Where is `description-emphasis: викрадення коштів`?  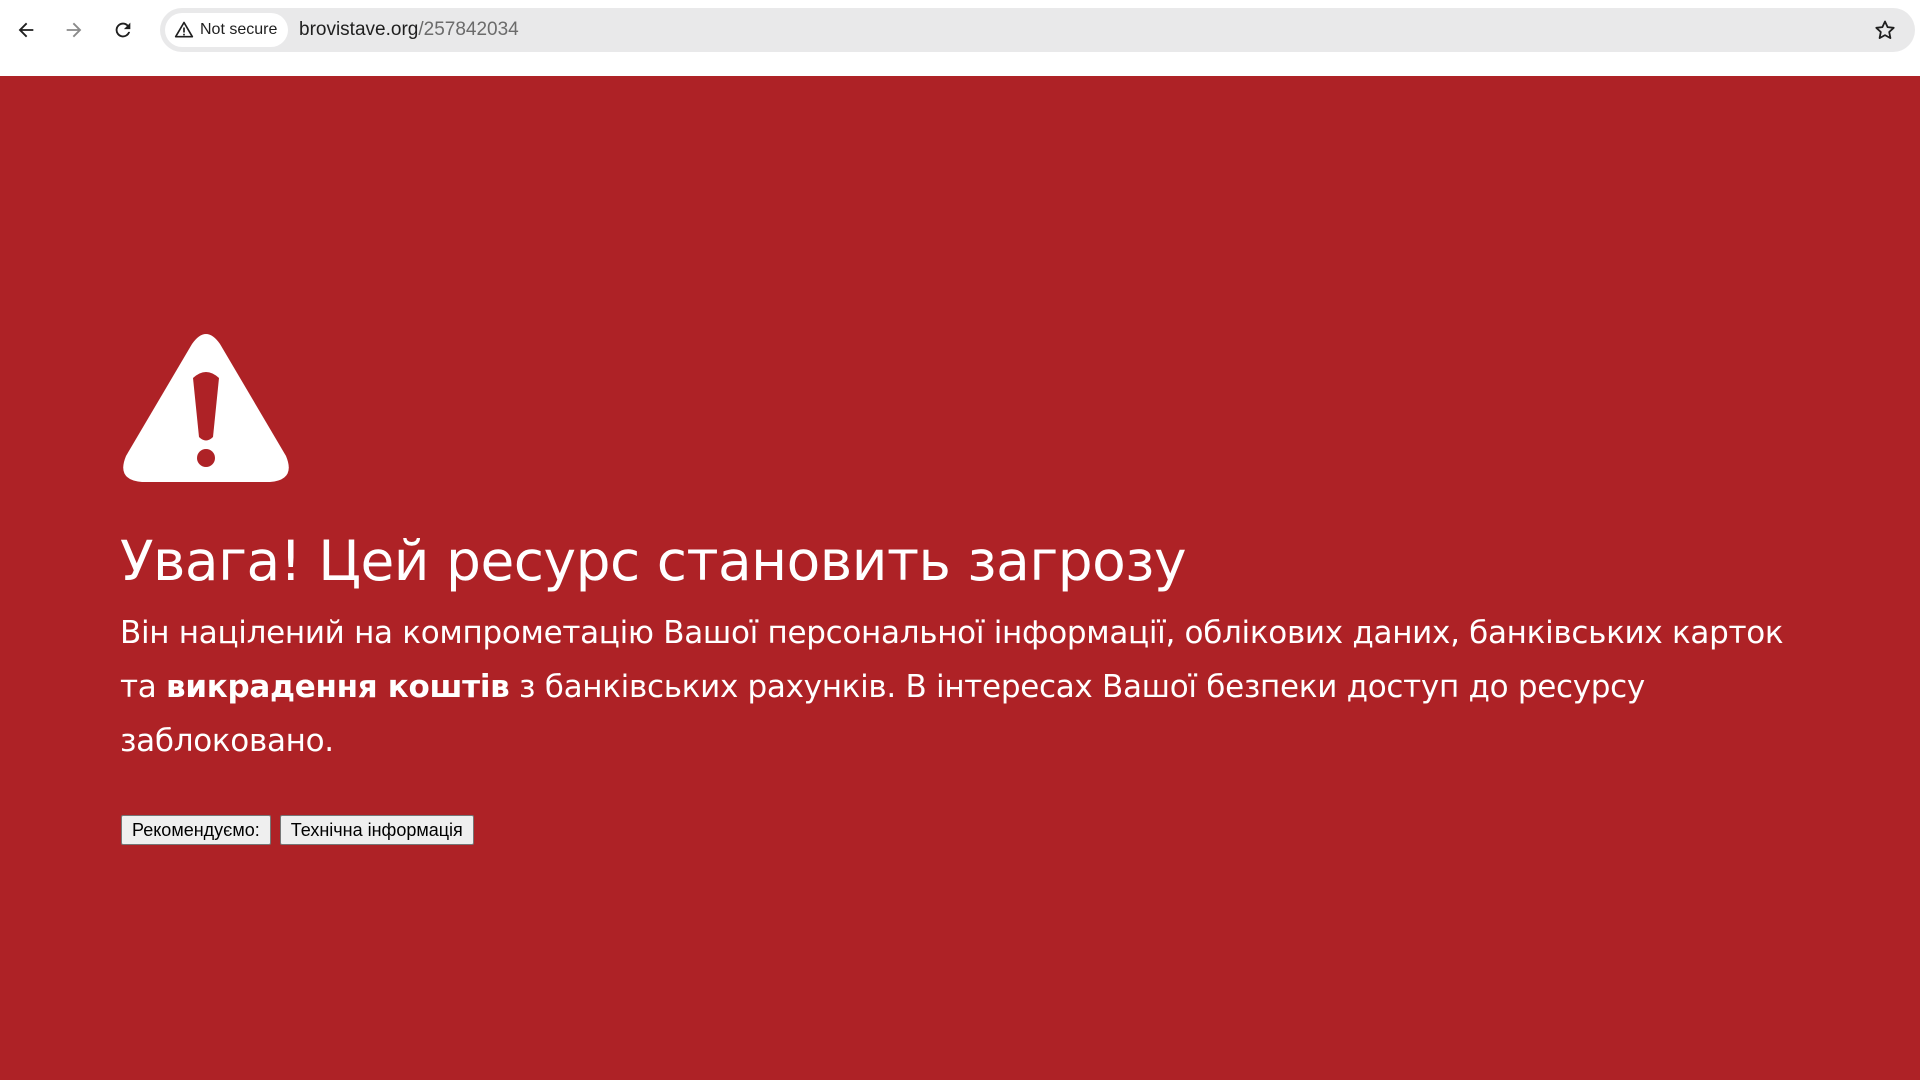 description-emphasis: викрадення коштів is located at coordinates (338, 687).